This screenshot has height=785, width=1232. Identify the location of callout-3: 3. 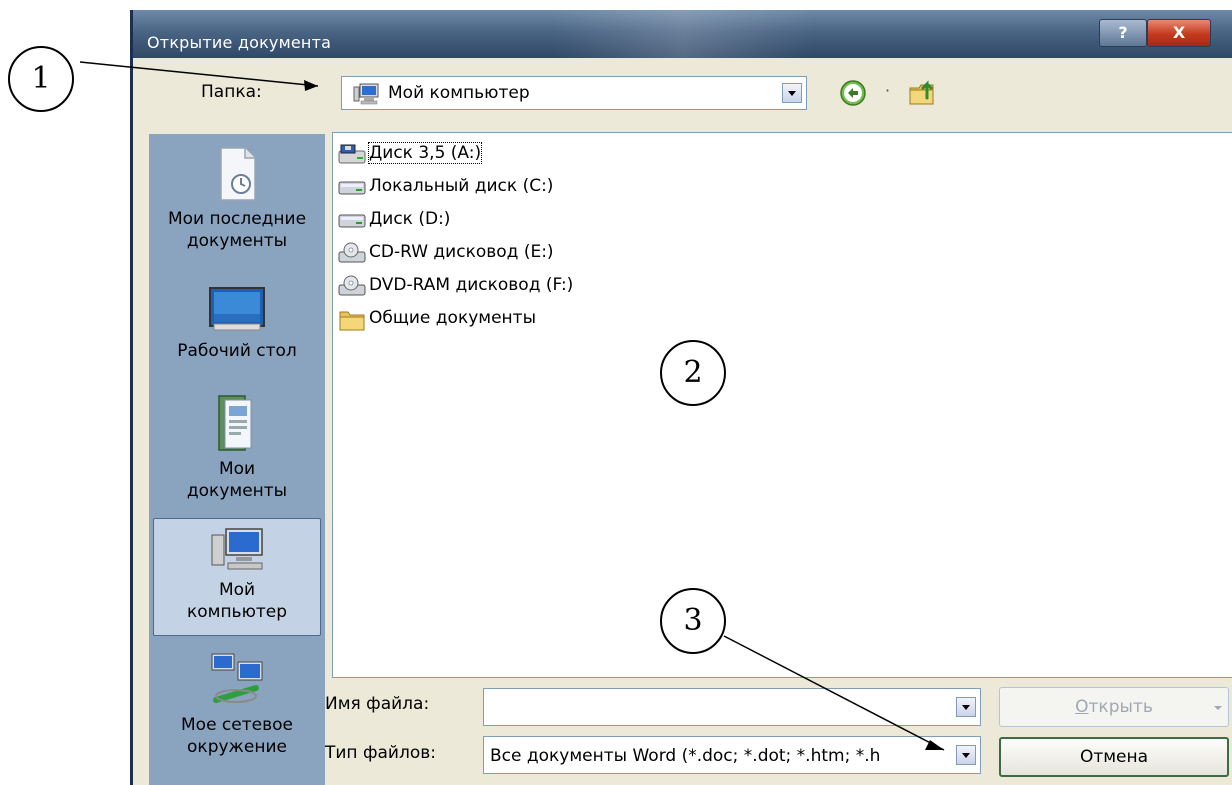
(693, 621).